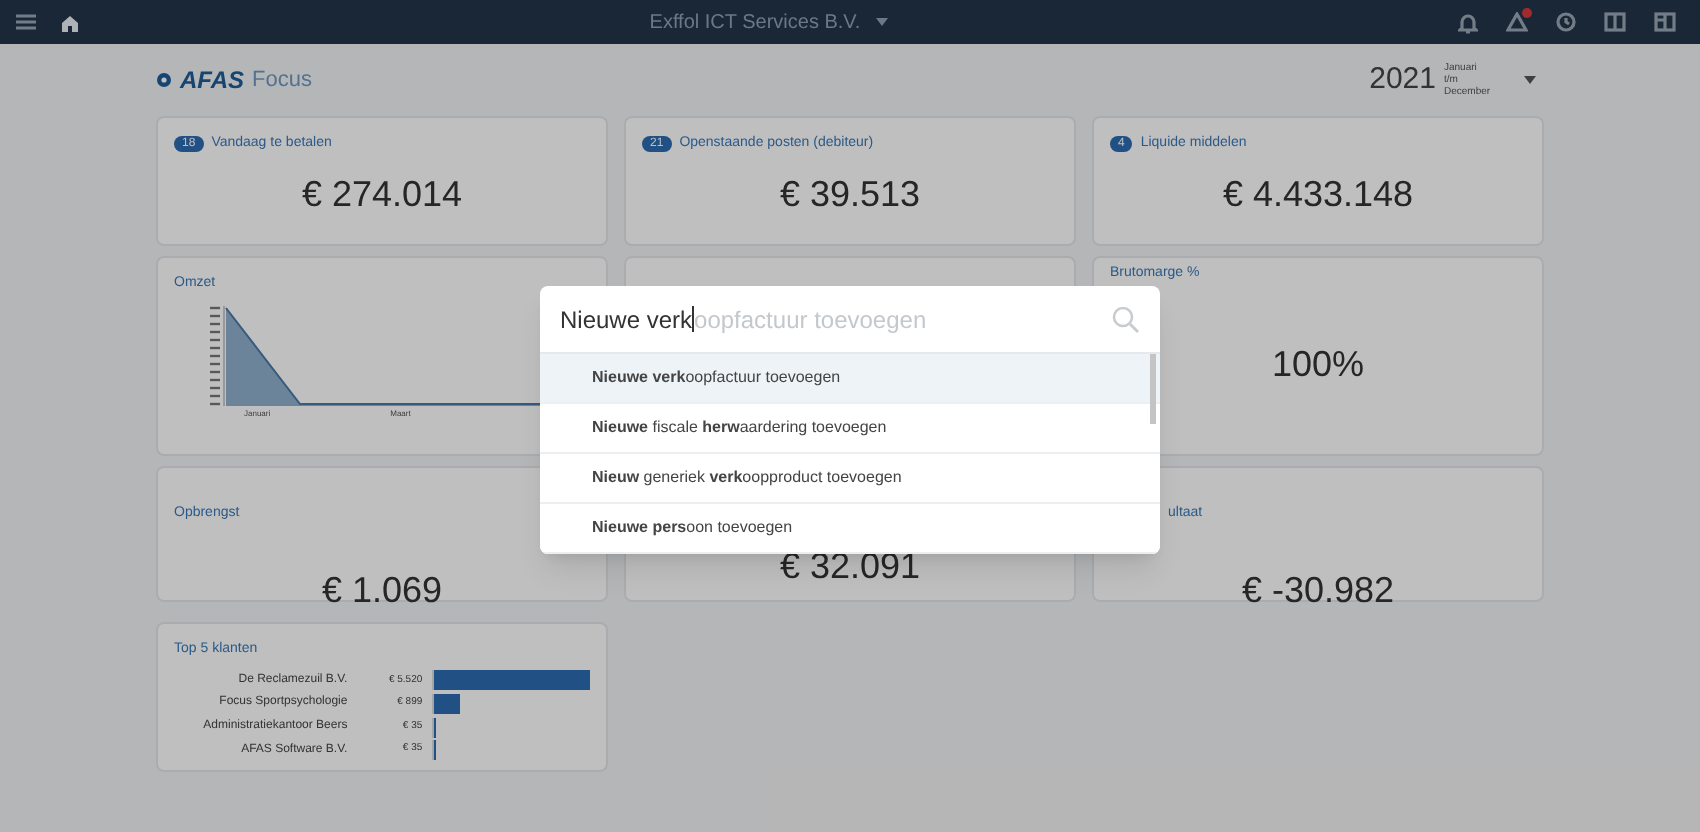  Describe the element at coordinates (1665, 22) in the screenshot. I see `panel-icon` at that location.